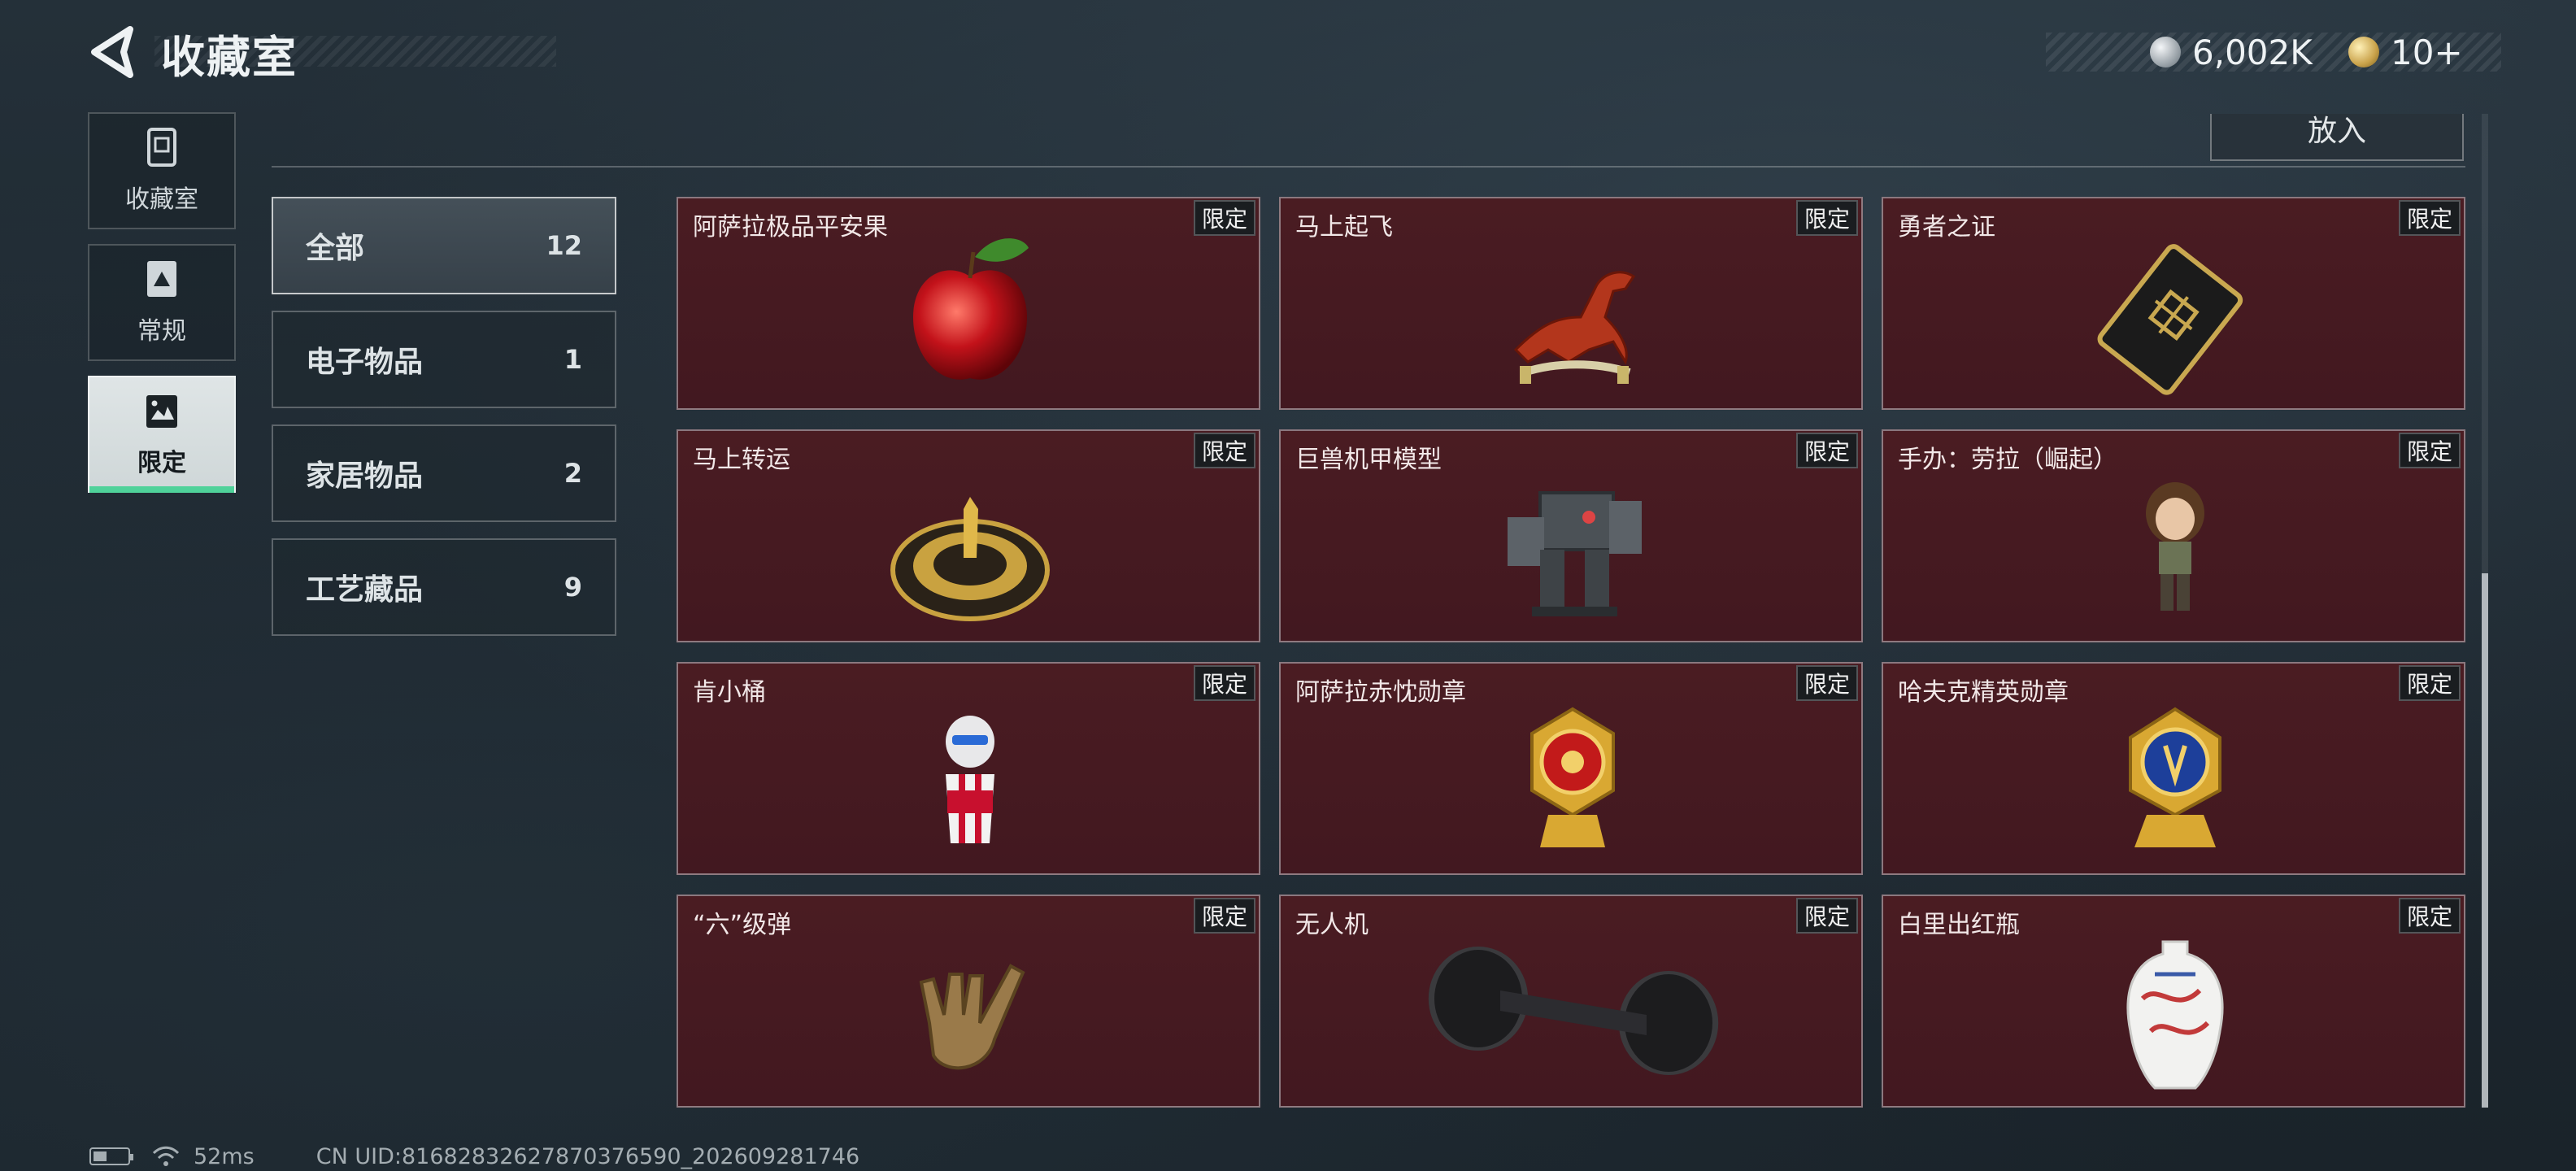  I want to click on item-name: 肯小桶, so click(729, 693).